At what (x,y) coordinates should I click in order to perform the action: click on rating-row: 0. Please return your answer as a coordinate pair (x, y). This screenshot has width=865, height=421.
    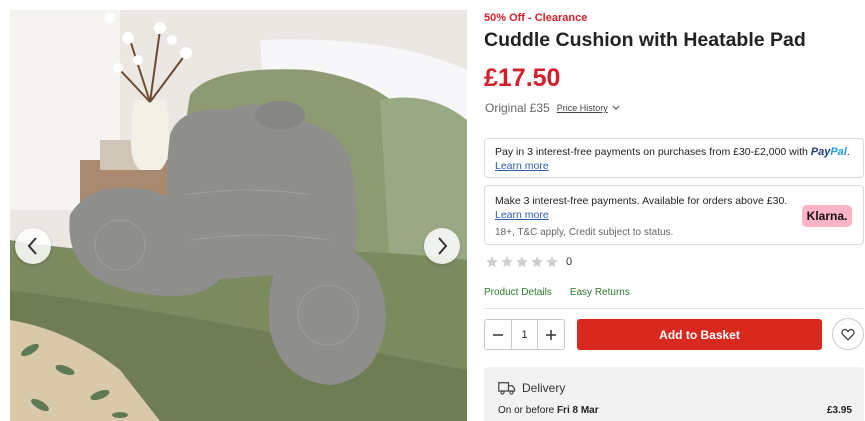
    Looking at the image, I should click on (528, 262).